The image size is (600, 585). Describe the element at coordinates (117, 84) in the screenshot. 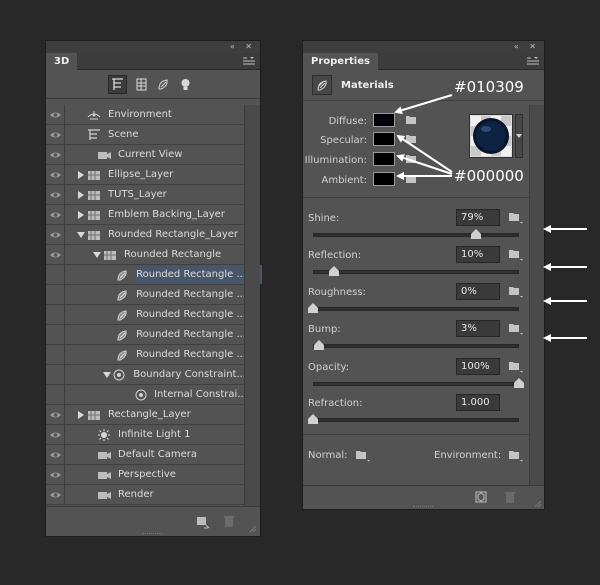

I see `scene-filter-button` at that location.